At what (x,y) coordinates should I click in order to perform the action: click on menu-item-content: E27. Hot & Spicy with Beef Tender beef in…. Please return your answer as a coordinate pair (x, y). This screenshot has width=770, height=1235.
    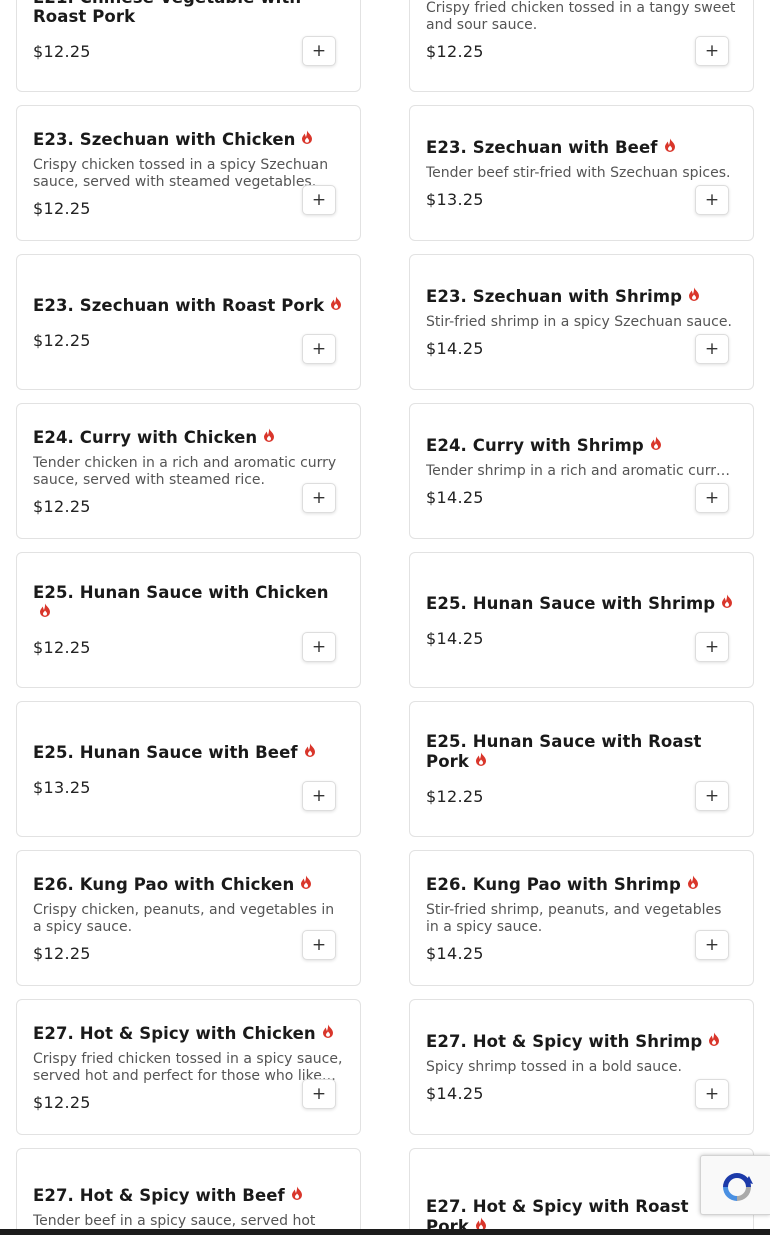
    Looking at the image, I should click on (188, 1192).